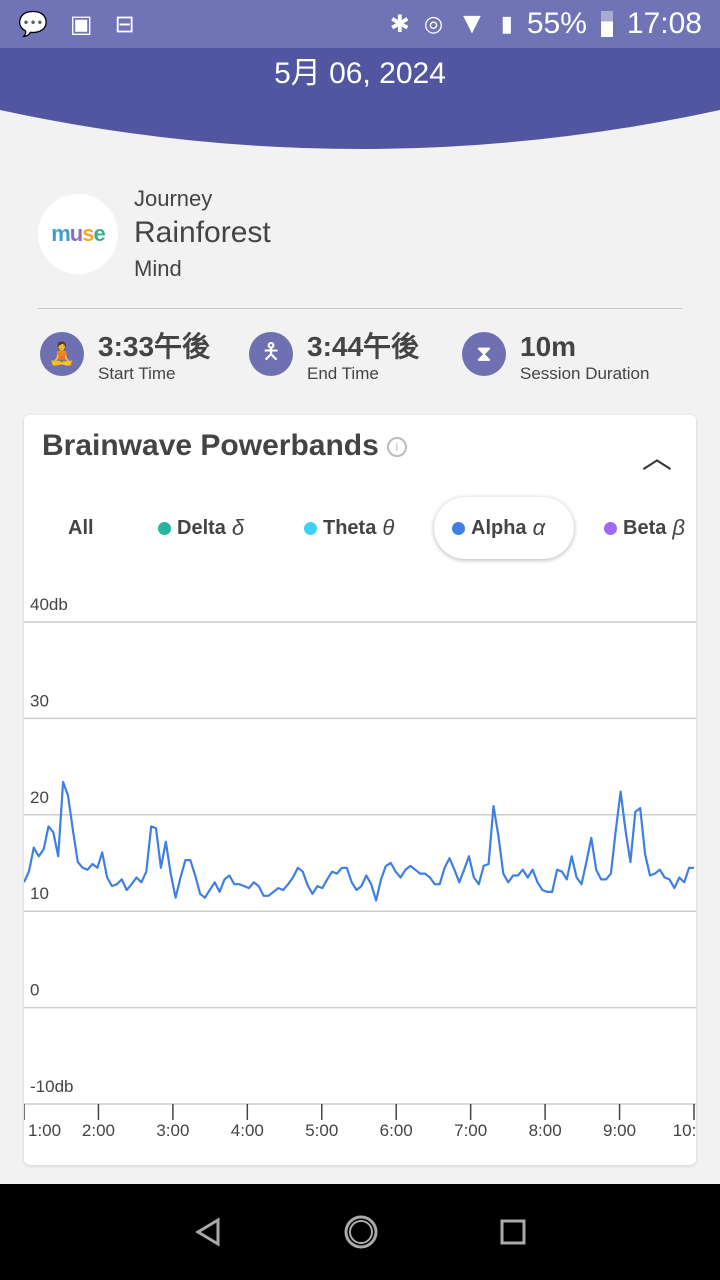 The image size is (720, 1280). I want to click on meditation-icon: 🧘, so click(62, 354).